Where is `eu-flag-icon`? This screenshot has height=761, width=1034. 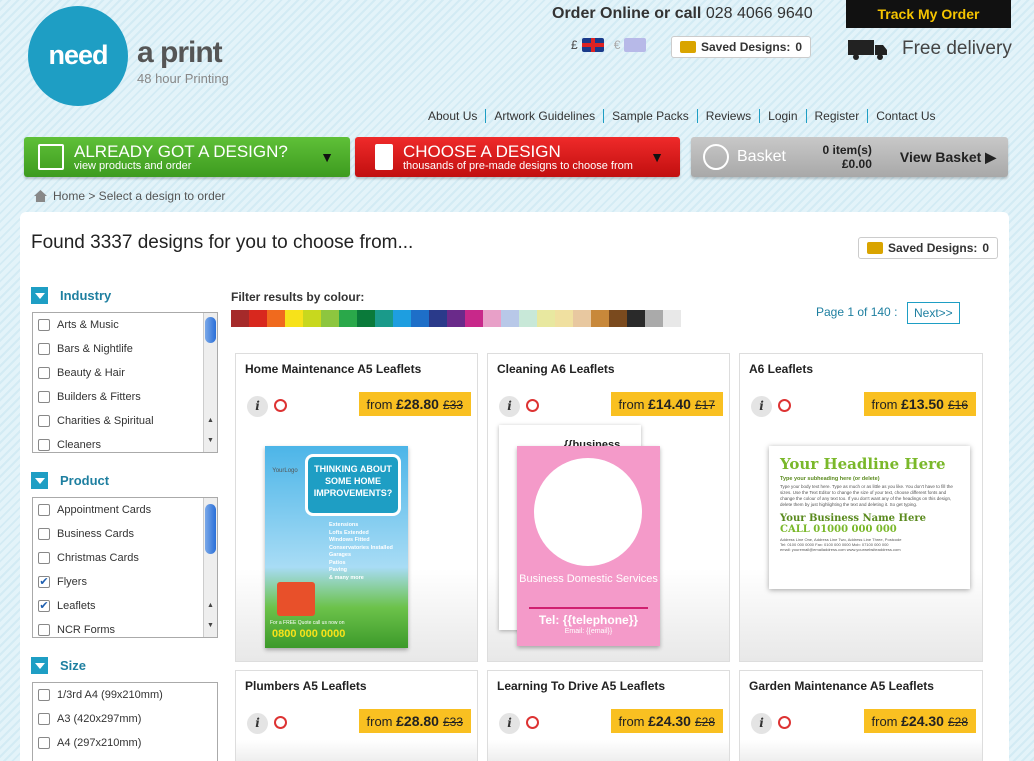 eu-flag-icon is located at coordinates (635, 45).